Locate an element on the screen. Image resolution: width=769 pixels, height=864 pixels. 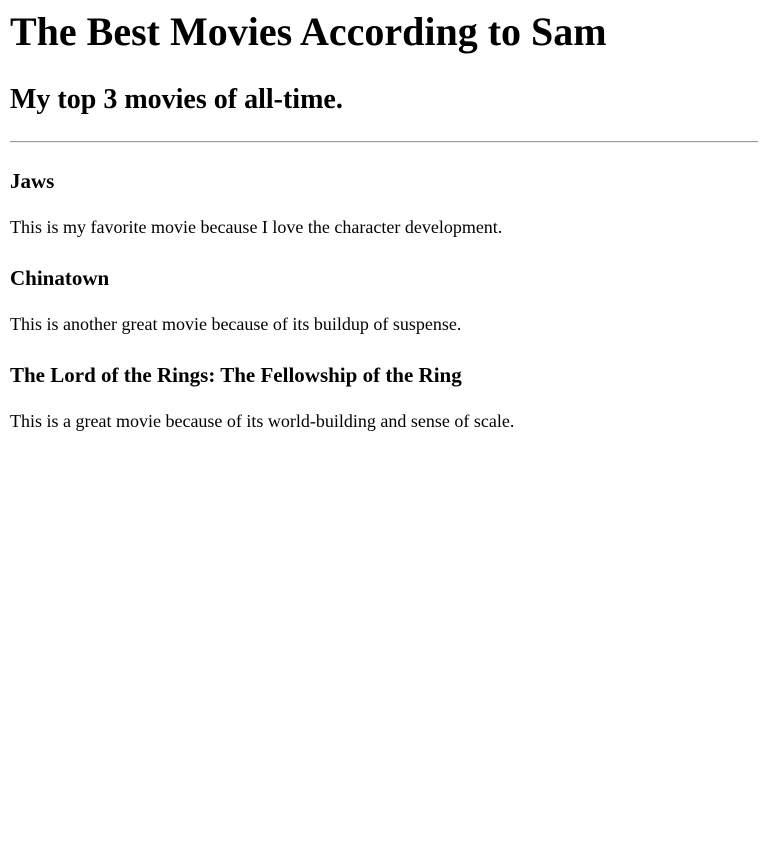
page-title: The Best Movies According to Sam is located at coordinates (308, 31).